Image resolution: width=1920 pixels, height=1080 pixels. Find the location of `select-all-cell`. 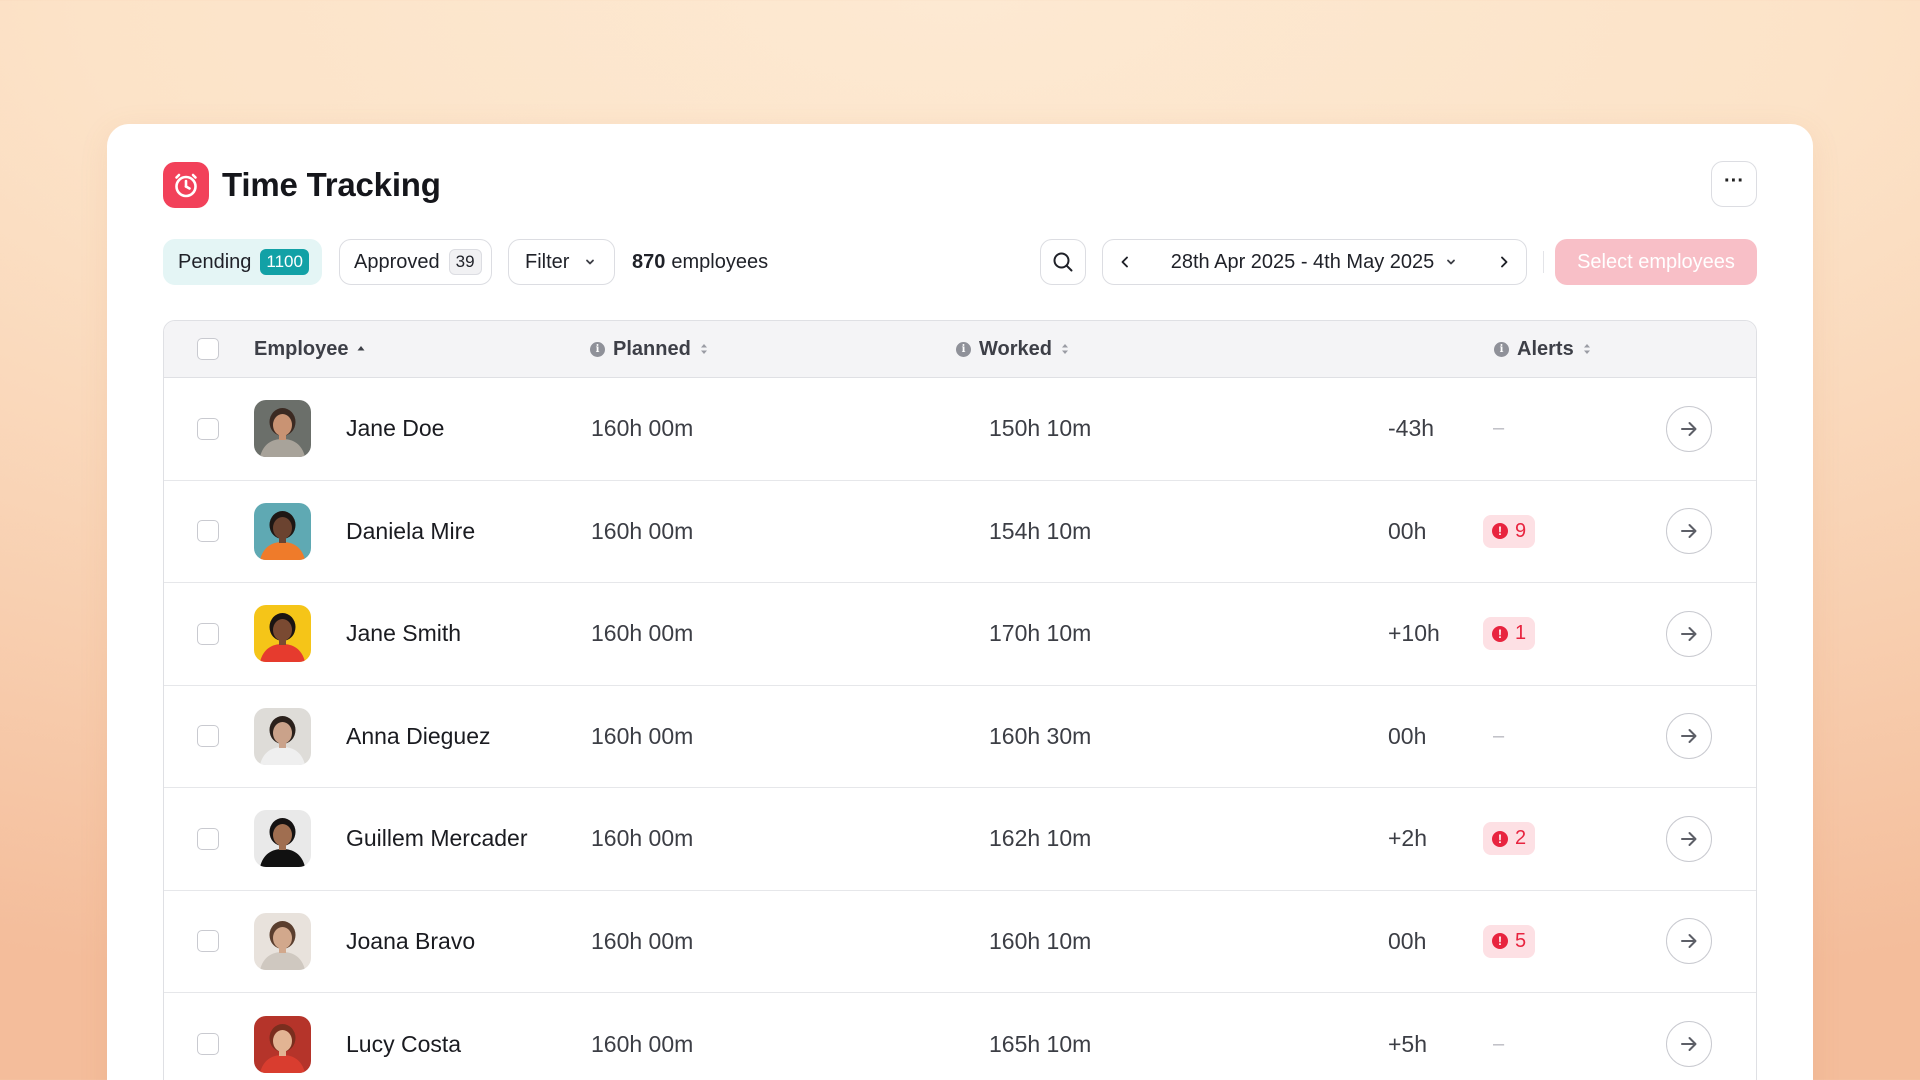

select-all-cell is located at coordinates (208, 349).